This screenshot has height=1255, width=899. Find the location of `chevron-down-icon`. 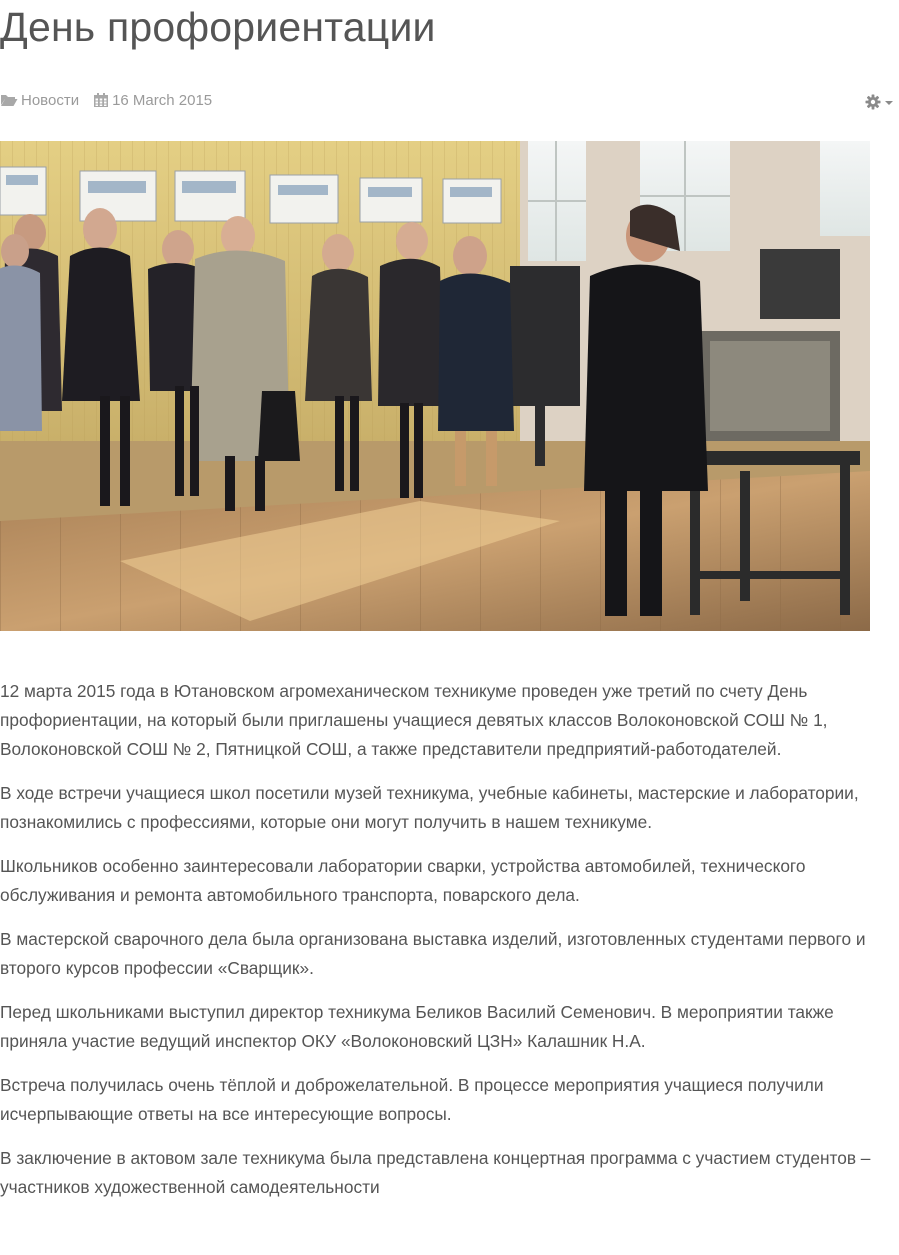

chevron-down-icon is located at coordinates (889, 103).